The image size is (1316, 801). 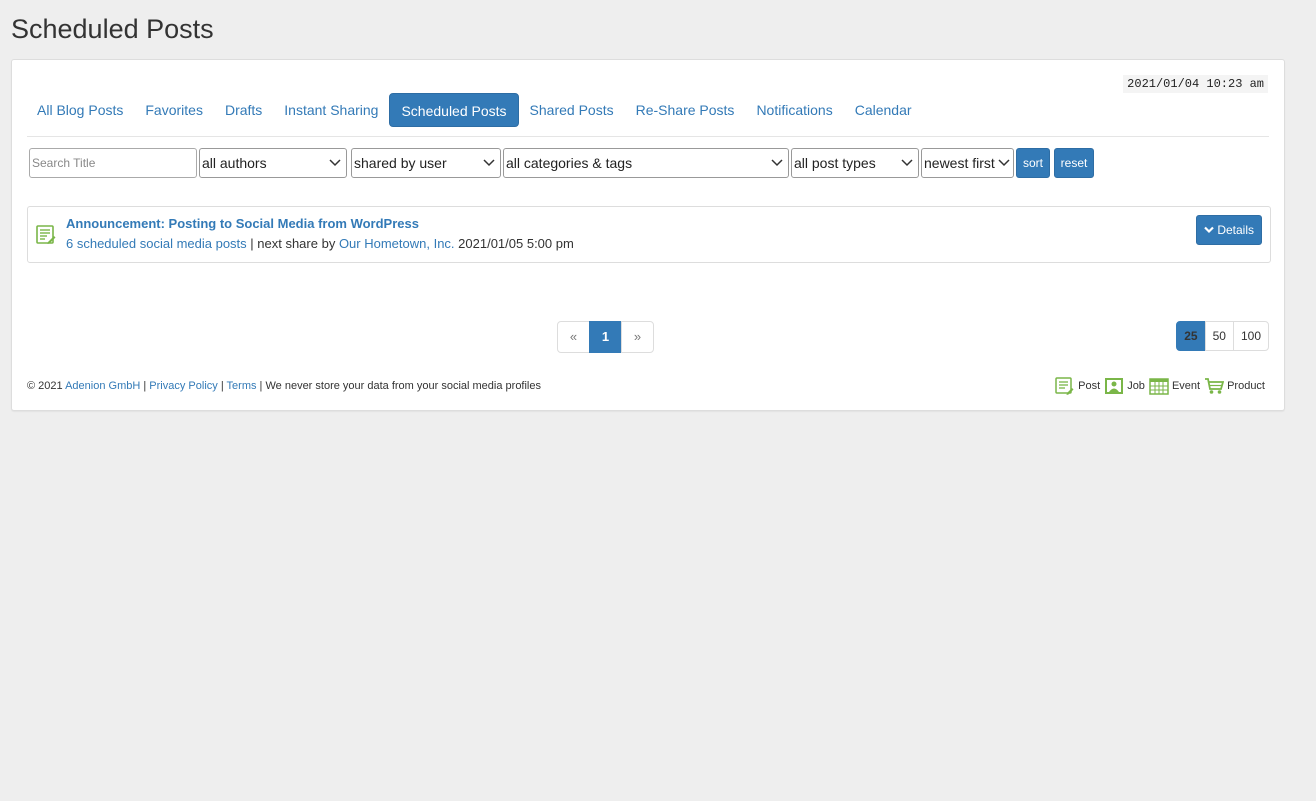 I want to click on pagination: « 1 », so click(x=605, y=337).